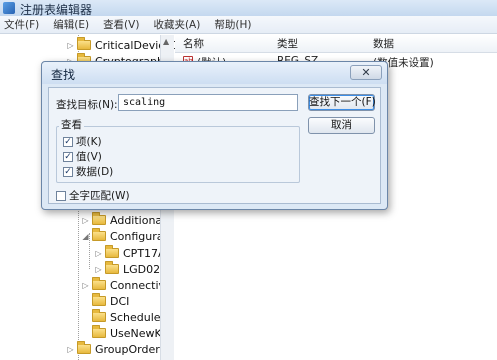  Describe the element at coordinates (130, 253) in the screenshot. I see `tree-item: ▷ CPT17A` at that location.